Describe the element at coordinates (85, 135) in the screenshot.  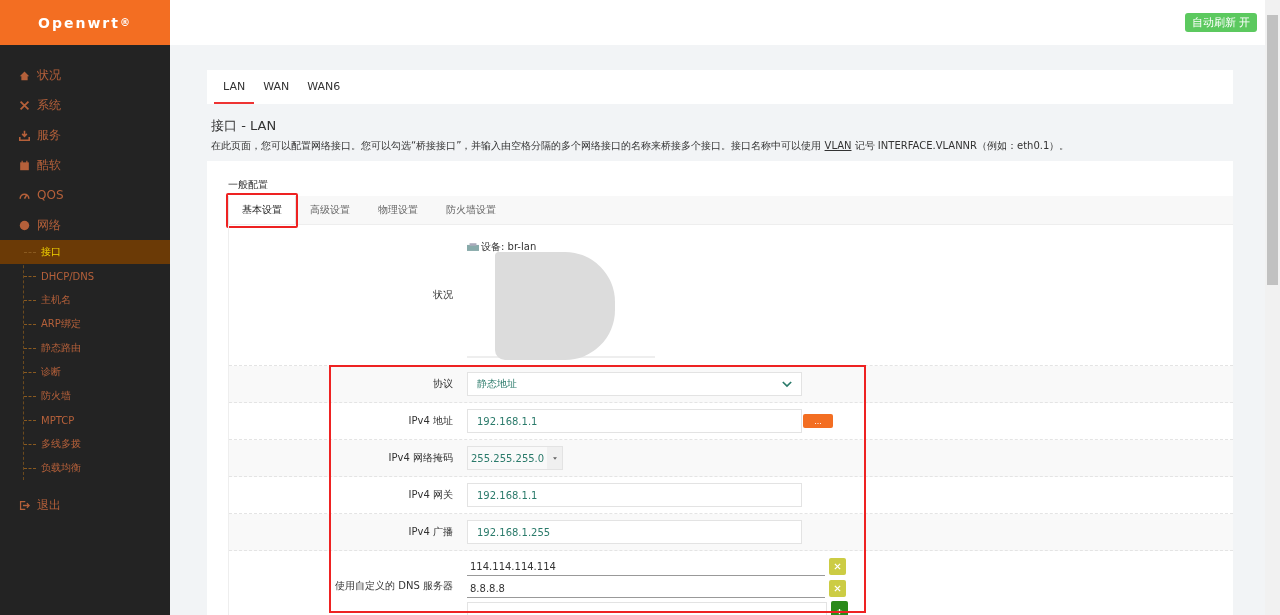
I see `menu-item: 服务` at that location.